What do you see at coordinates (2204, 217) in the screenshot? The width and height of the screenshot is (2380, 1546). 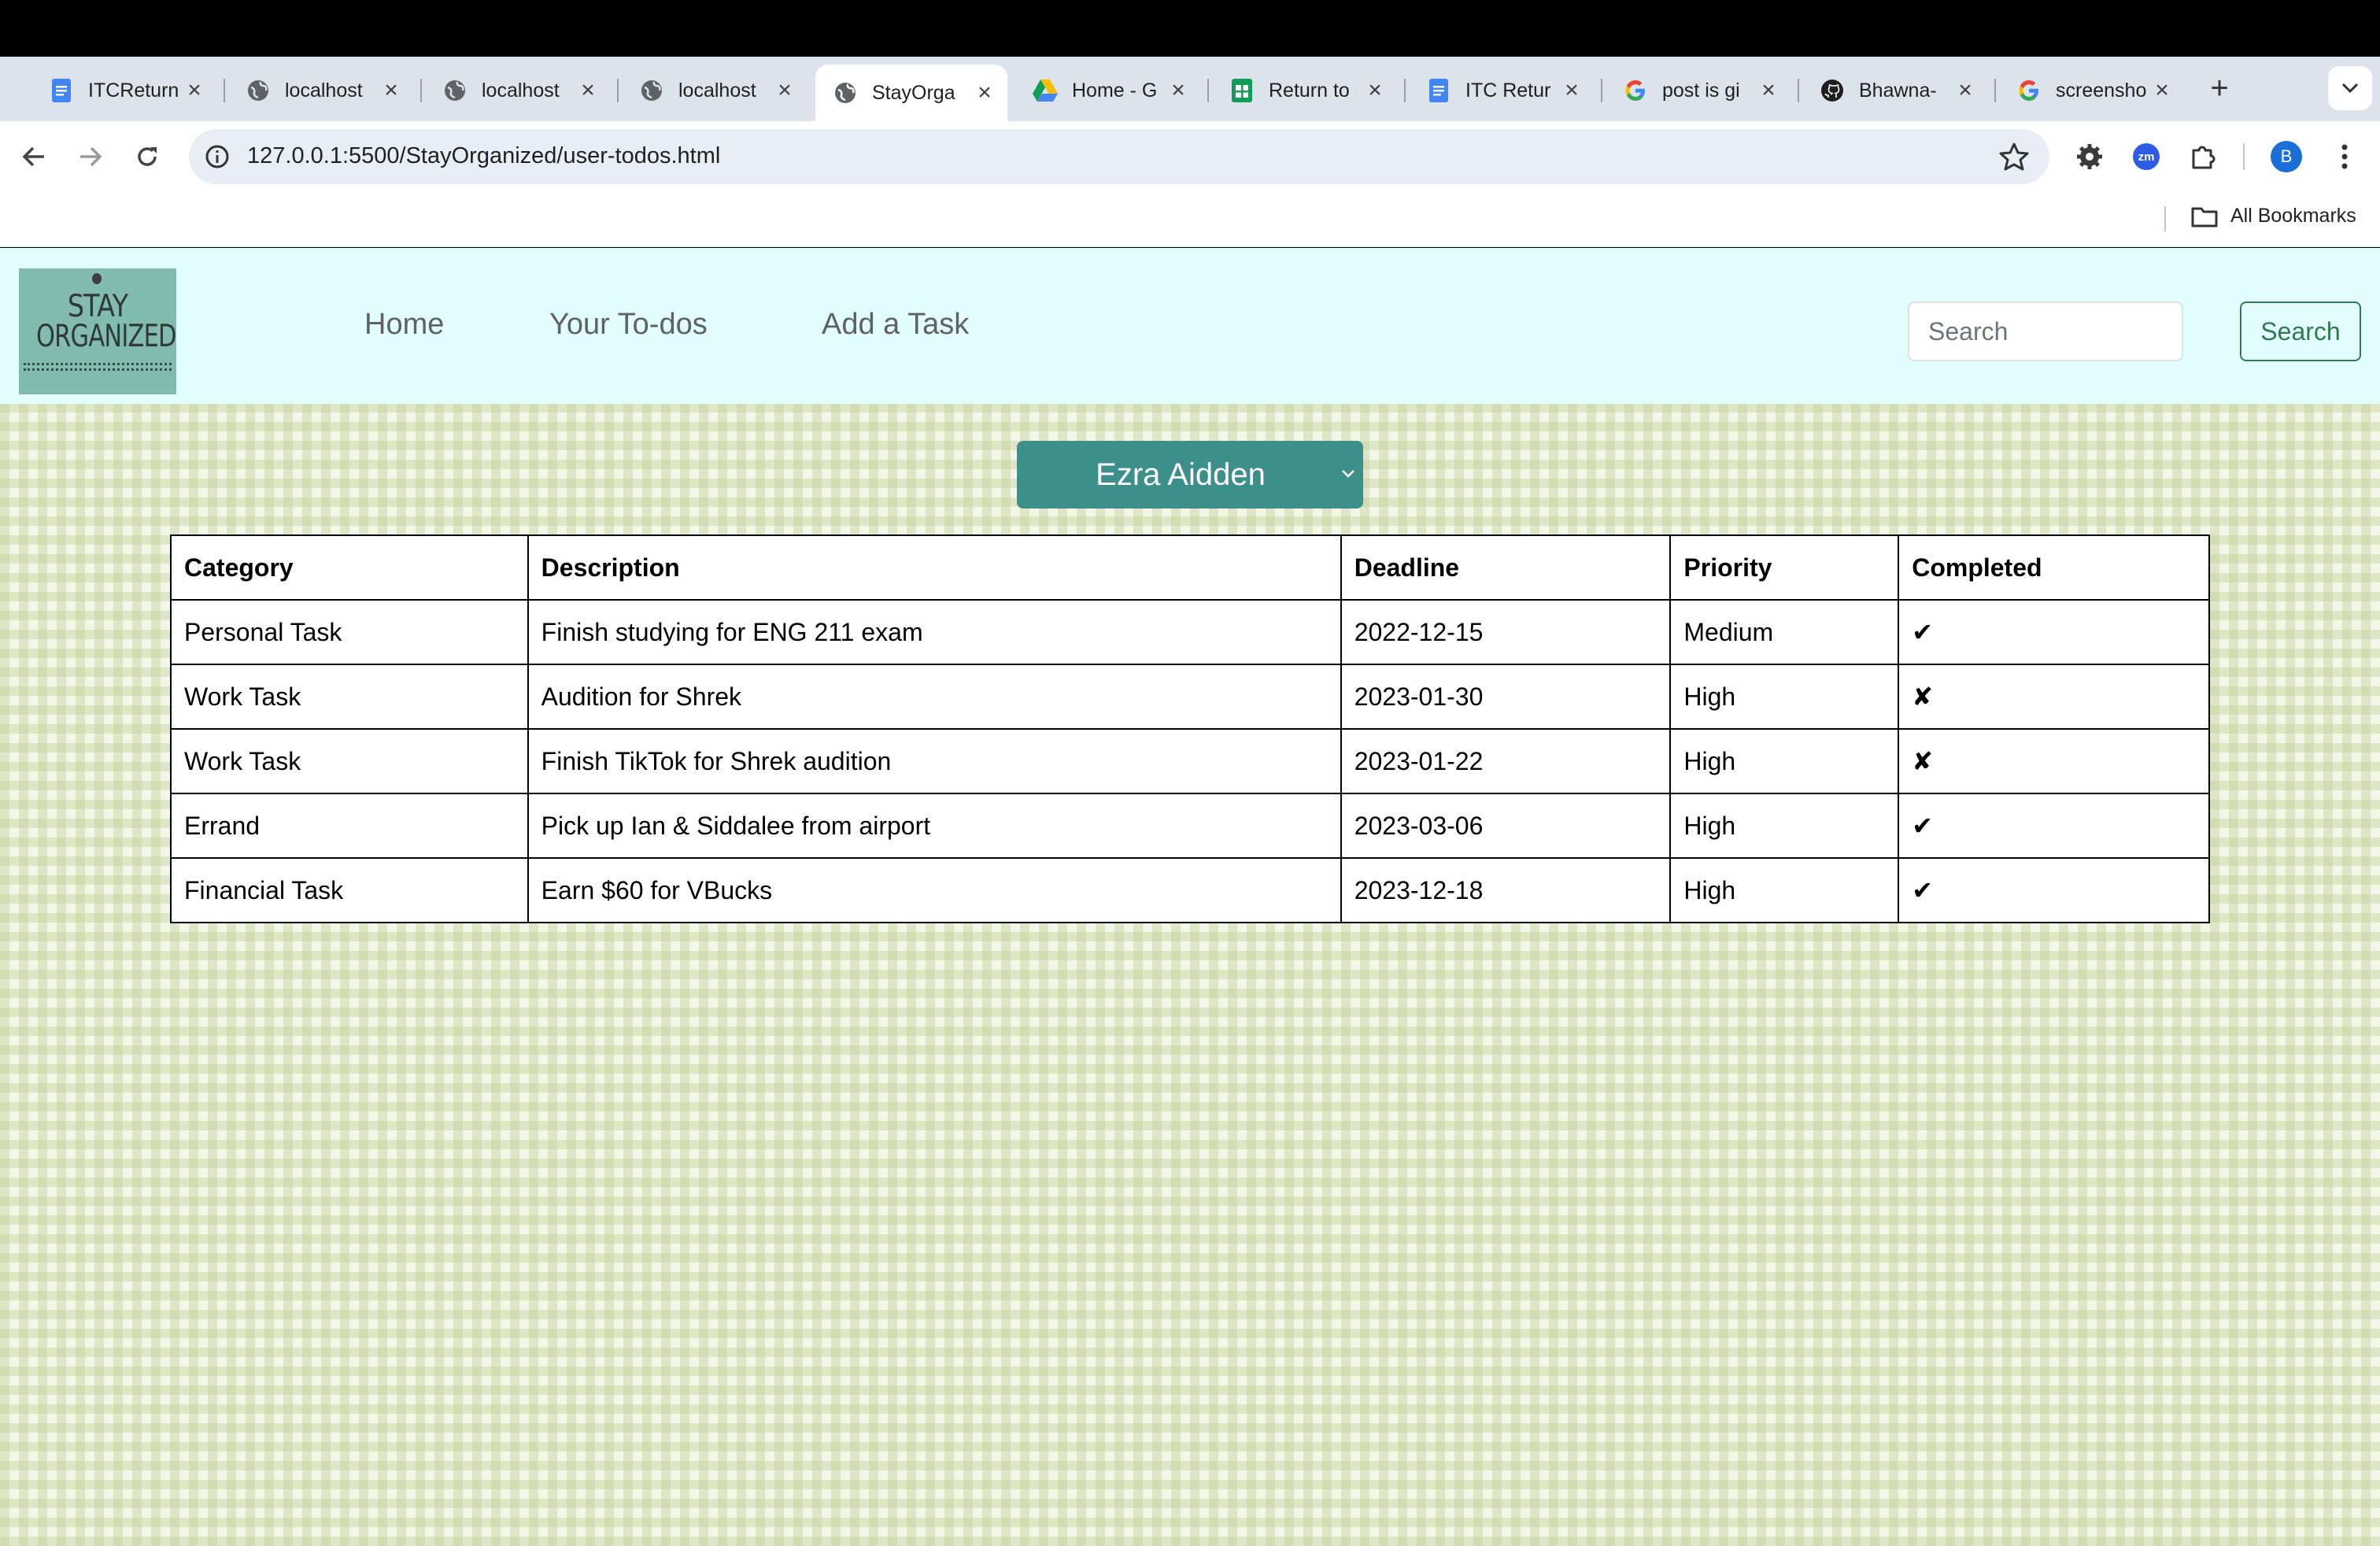 I see `folder-icon` at bounding box center [2204, 217].